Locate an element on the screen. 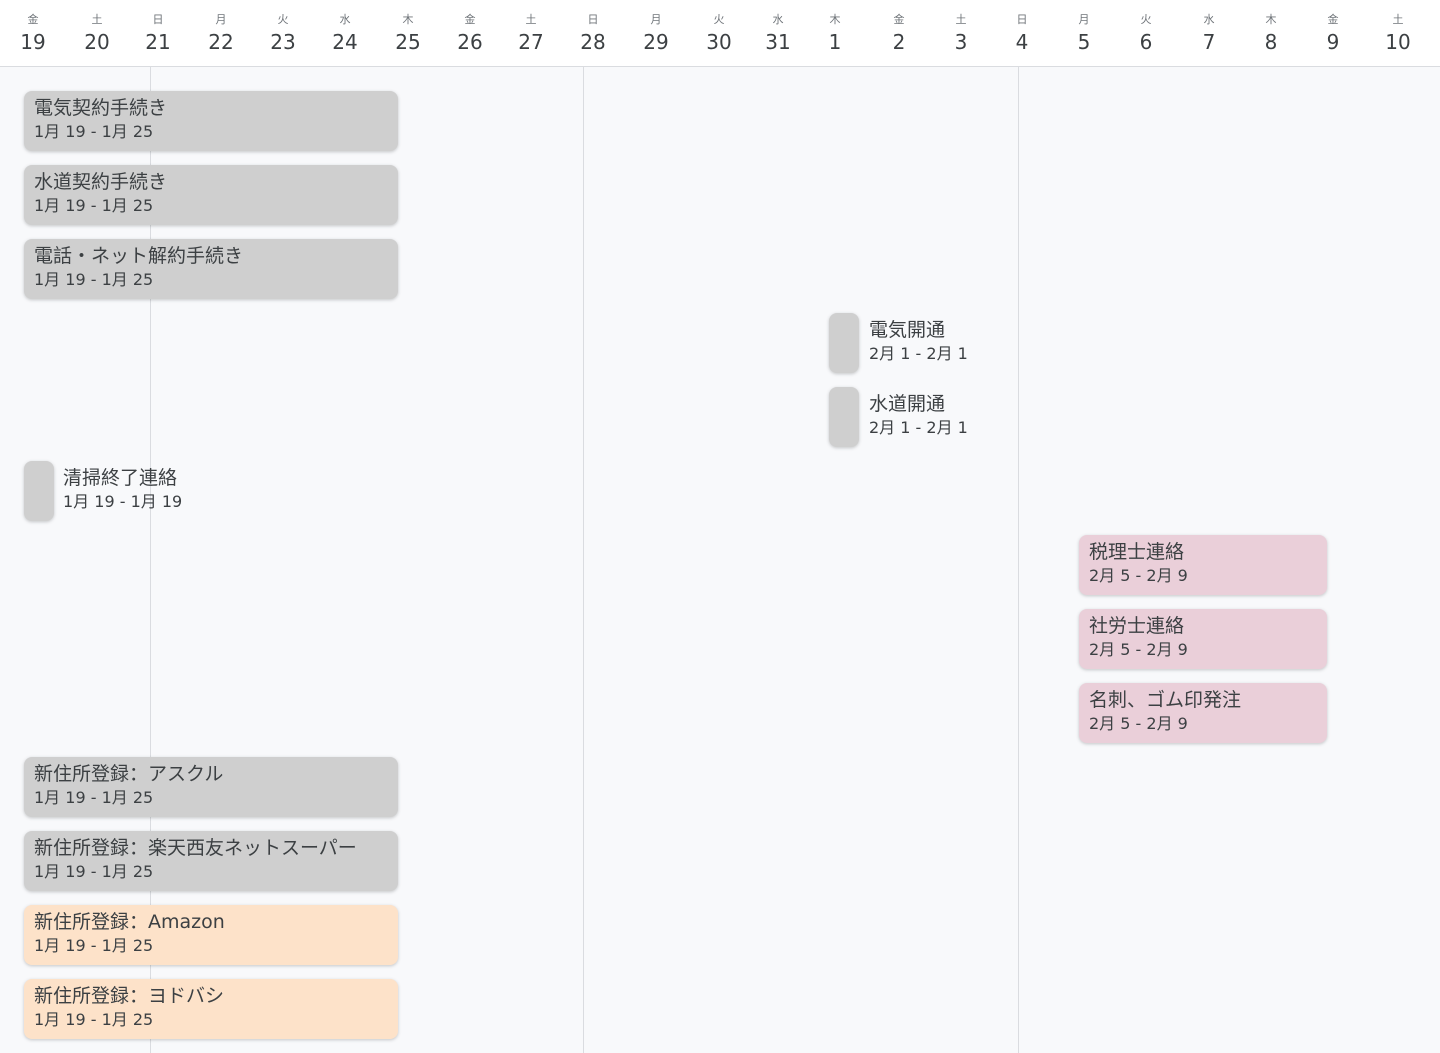 This screenshot has height=1053, width=1440. day-column-header: 水 24 is located at coordinates (345, 27).